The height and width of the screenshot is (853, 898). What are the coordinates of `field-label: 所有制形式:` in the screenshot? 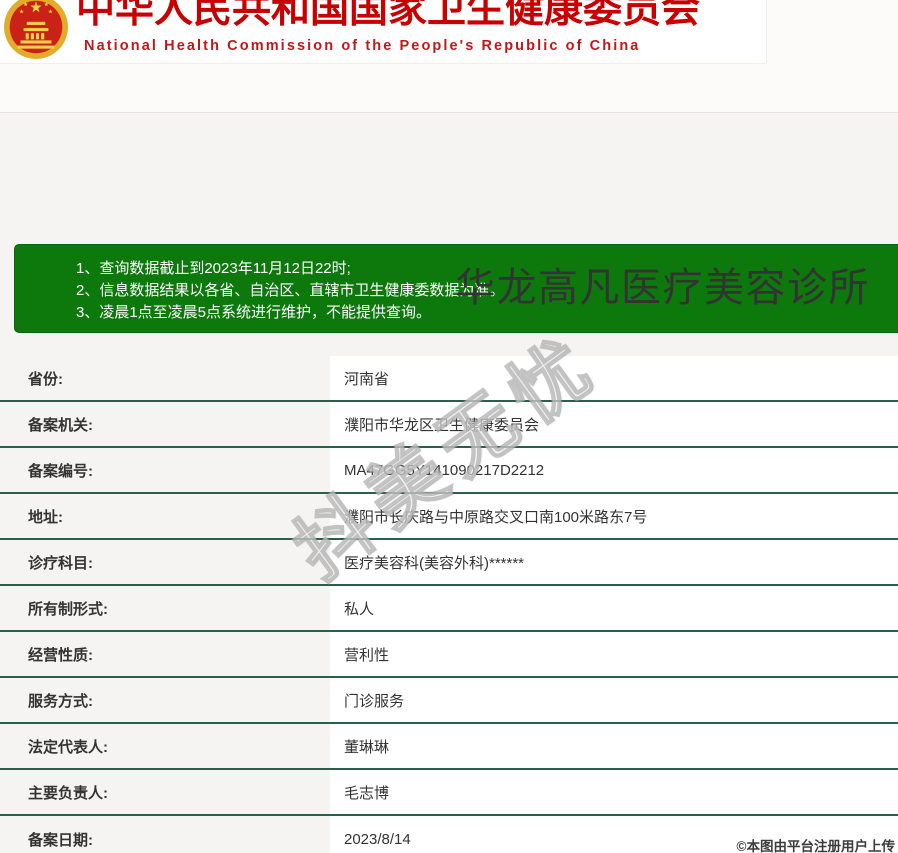 It's located at (165, 608).